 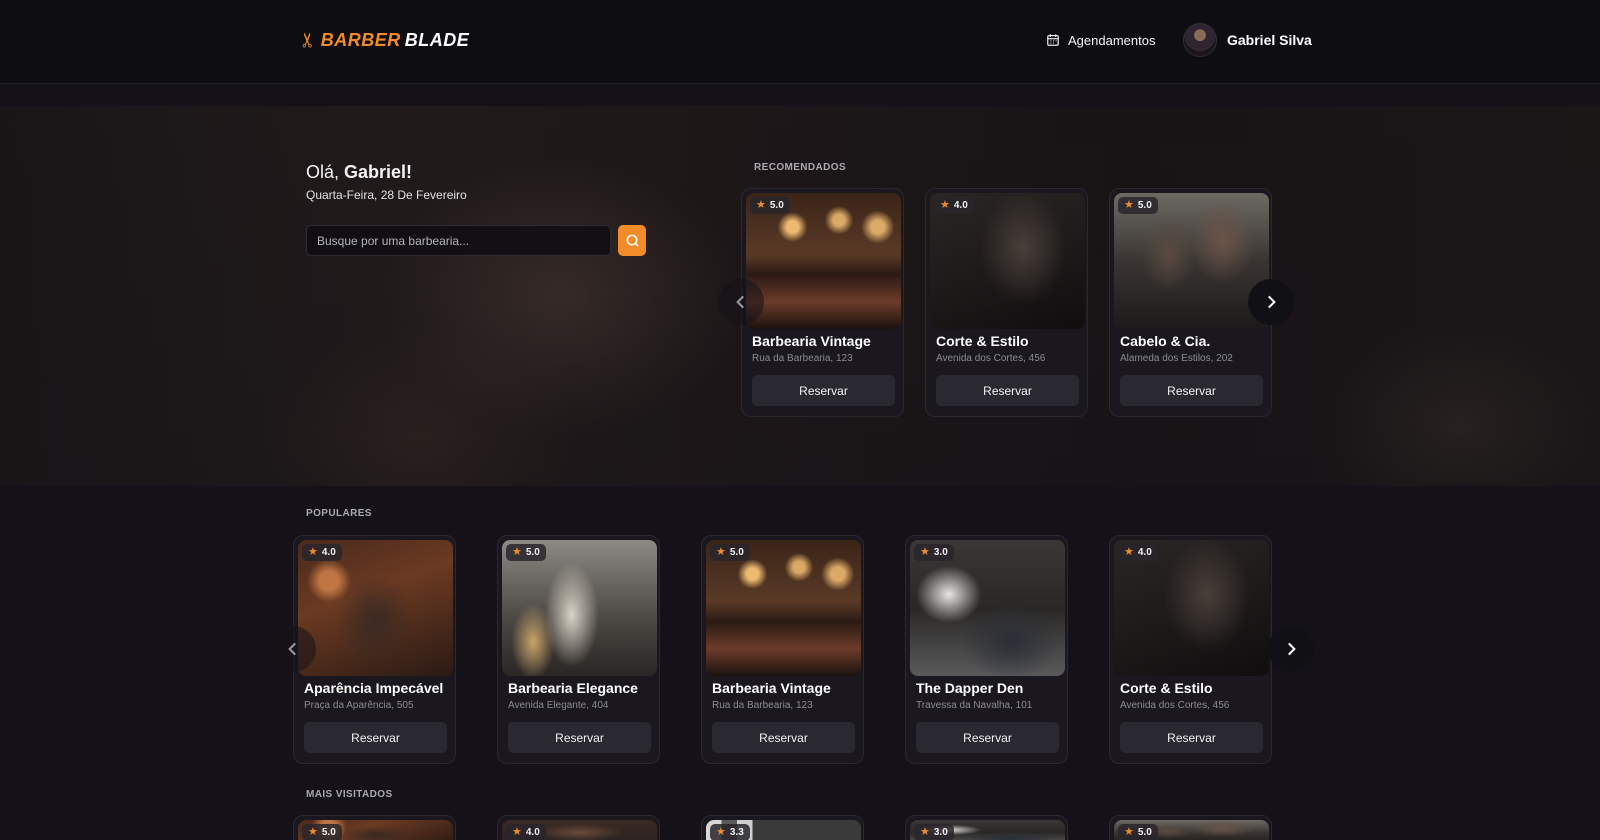 What do you see at coordinates (360, 39) in the screenshot?
I see `logo-word-barber: BARBER` at bounding box center [360, 39].